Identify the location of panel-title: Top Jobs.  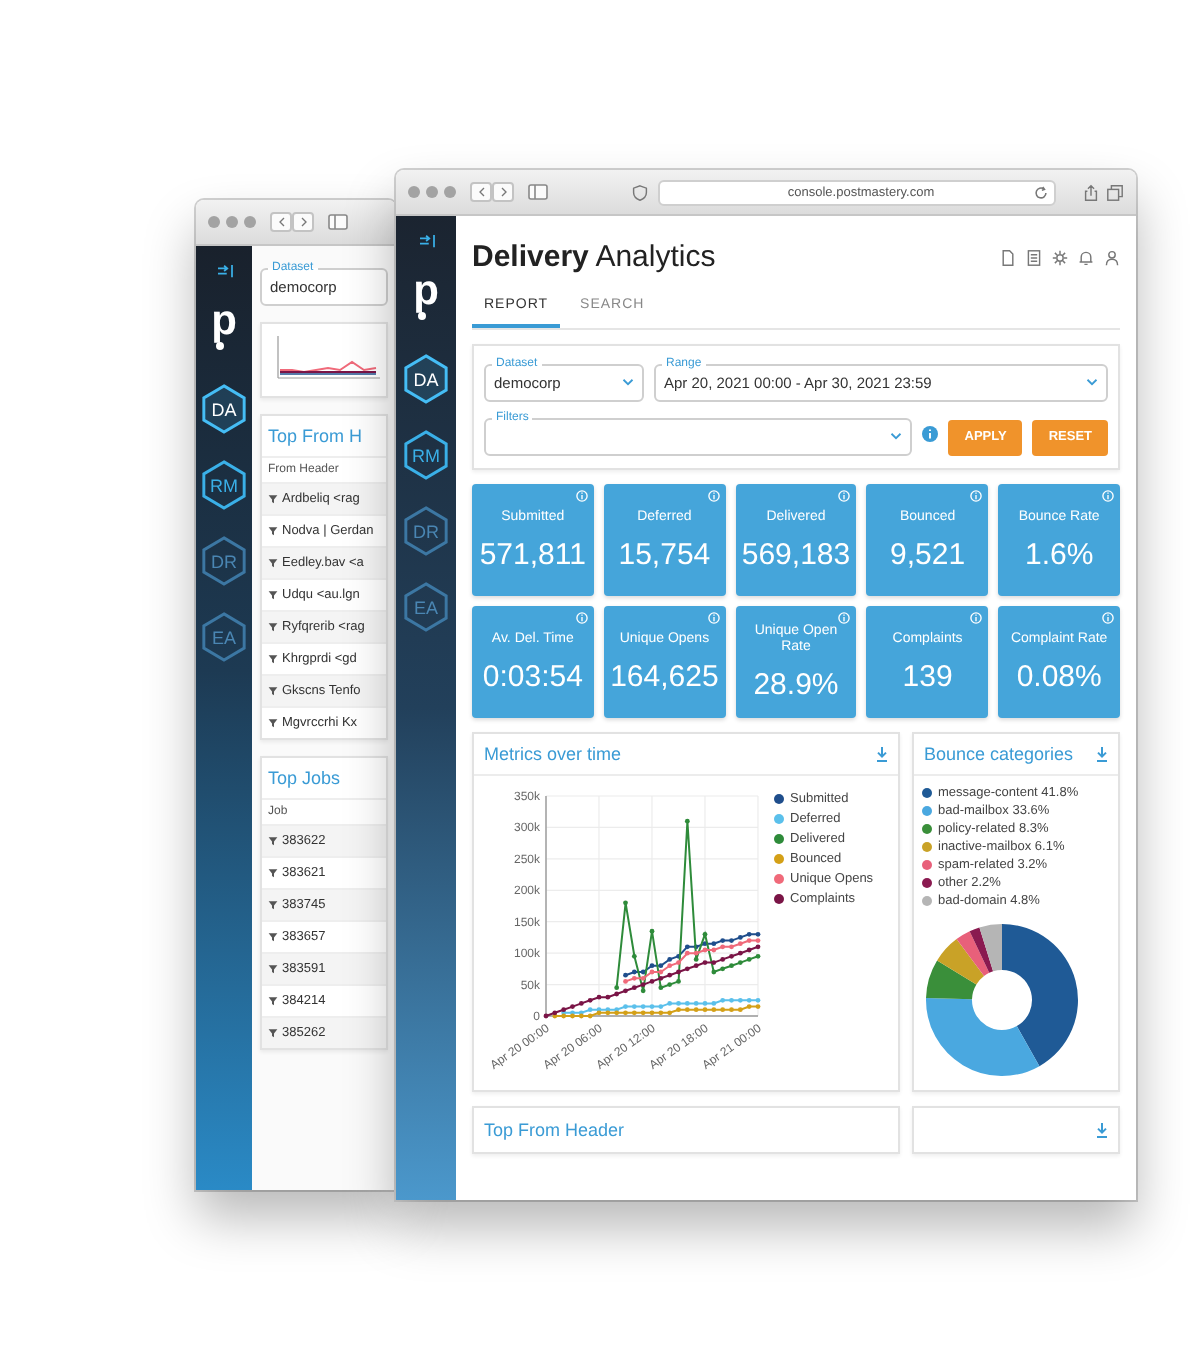
(304, 779).